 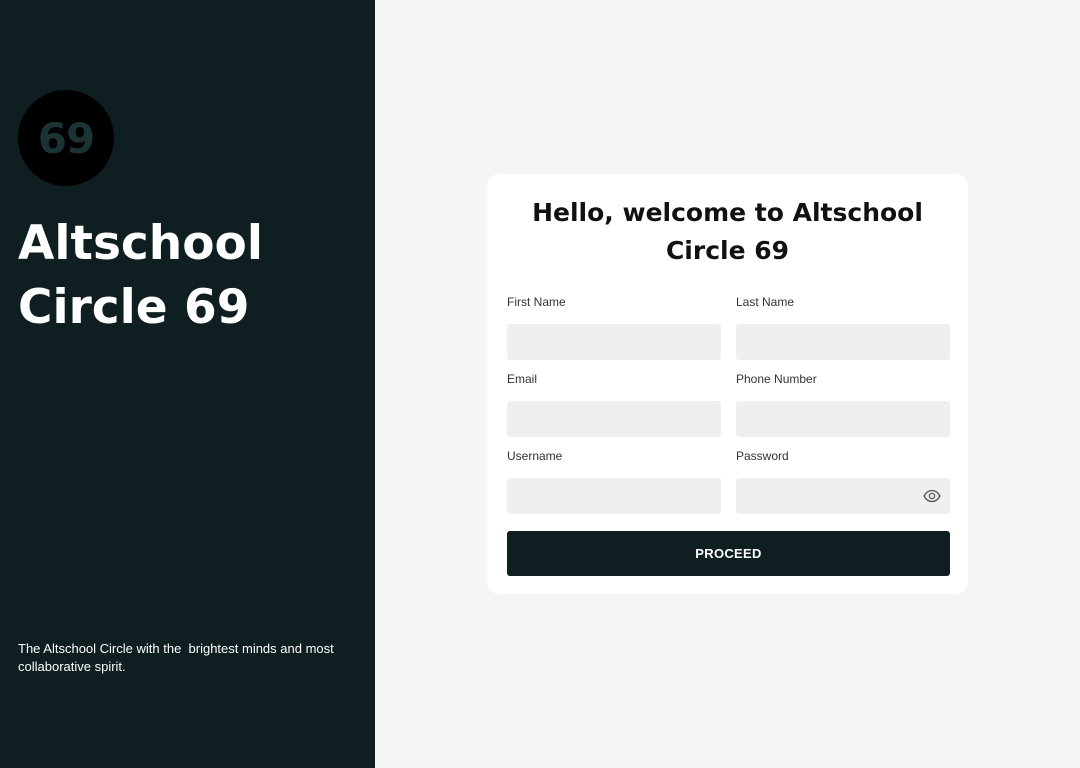 I want to click on password-input, so click(x=843, y=496).